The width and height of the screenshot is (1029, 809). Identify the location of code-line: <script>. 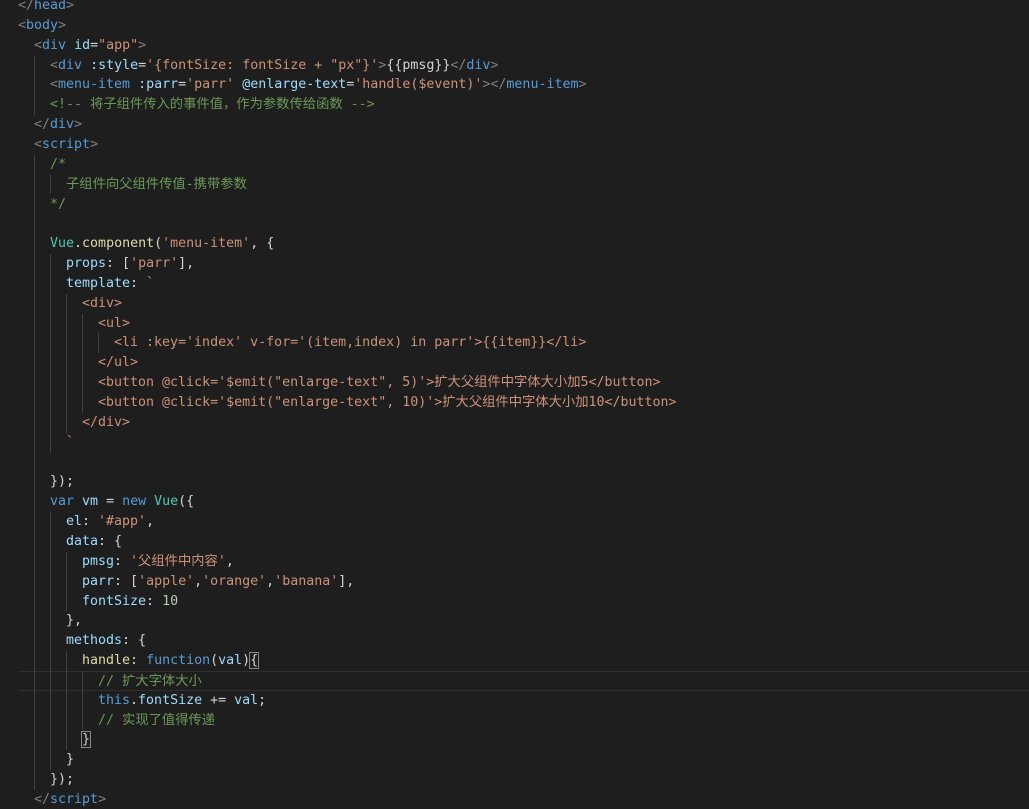
(514, 145).